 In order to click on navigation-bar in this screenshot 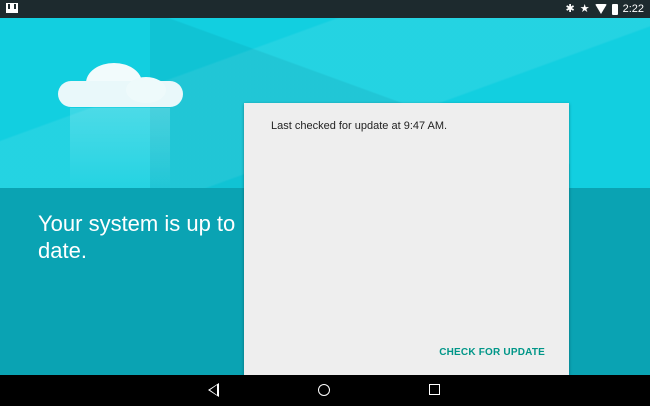, I will do `click(325, 390)`.